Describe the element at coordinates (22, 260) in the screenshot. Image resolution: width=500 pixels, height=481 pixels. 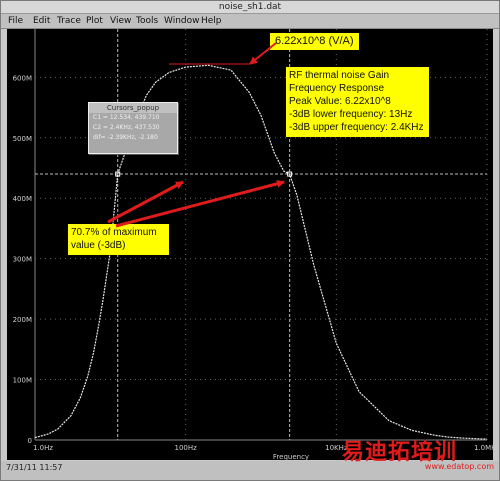
I see `y-tick-label: 300M` at that location.